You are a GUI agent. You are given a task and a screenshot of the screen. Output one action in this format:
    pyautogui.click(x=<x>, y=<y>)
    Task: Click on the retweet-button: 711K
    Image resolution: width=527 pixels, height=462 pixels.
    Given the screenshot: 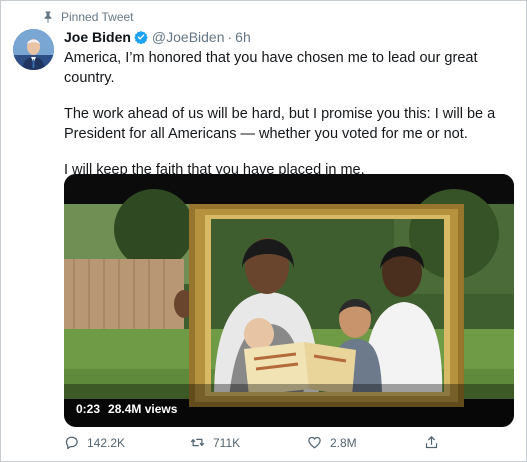 What is the action you would take?
    pyautogui.click(x=215, y=442)
    